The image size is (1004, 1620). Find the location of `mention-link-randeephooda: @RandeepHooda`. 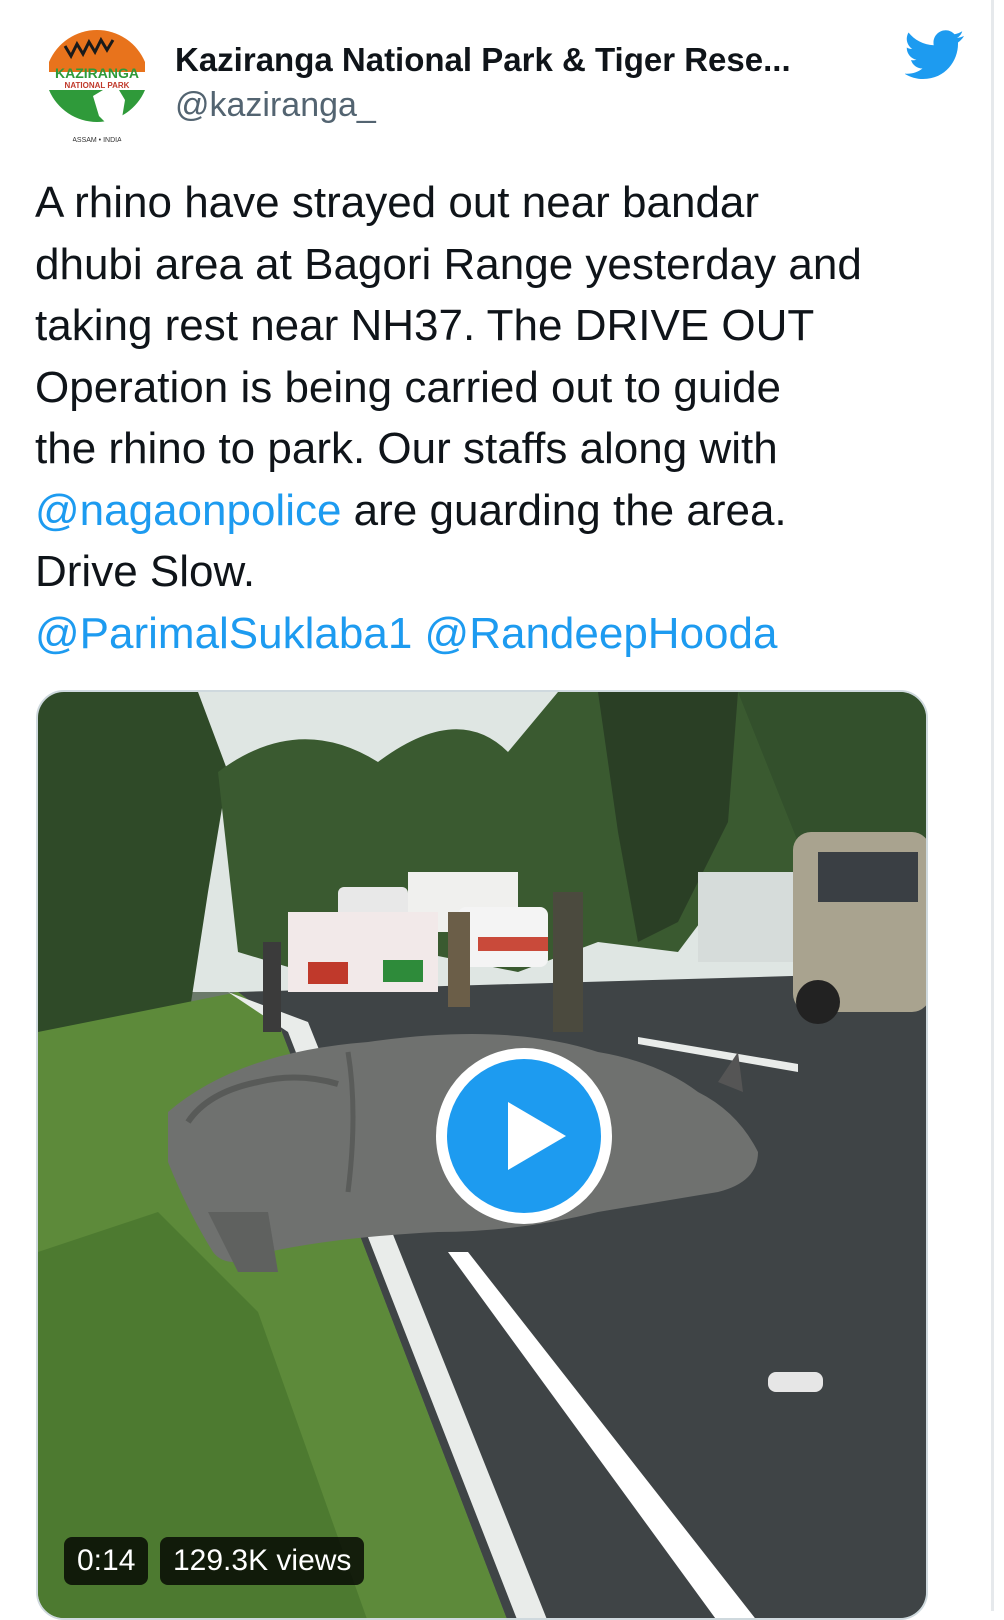

mention-link-randeephooda: @RandeepHooda is located at coordinates (601, 633).